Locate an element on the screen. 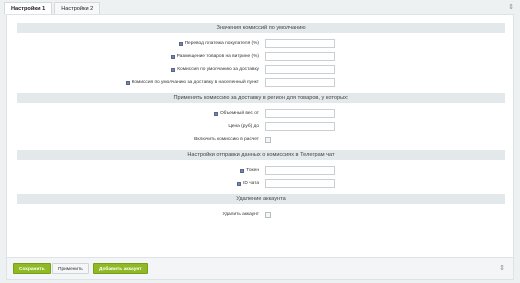 Image resolution: width=520 pixels, height=283 pixels. field-label: Перевод платежа покупателя (%) is located at coordinates (221, 43).